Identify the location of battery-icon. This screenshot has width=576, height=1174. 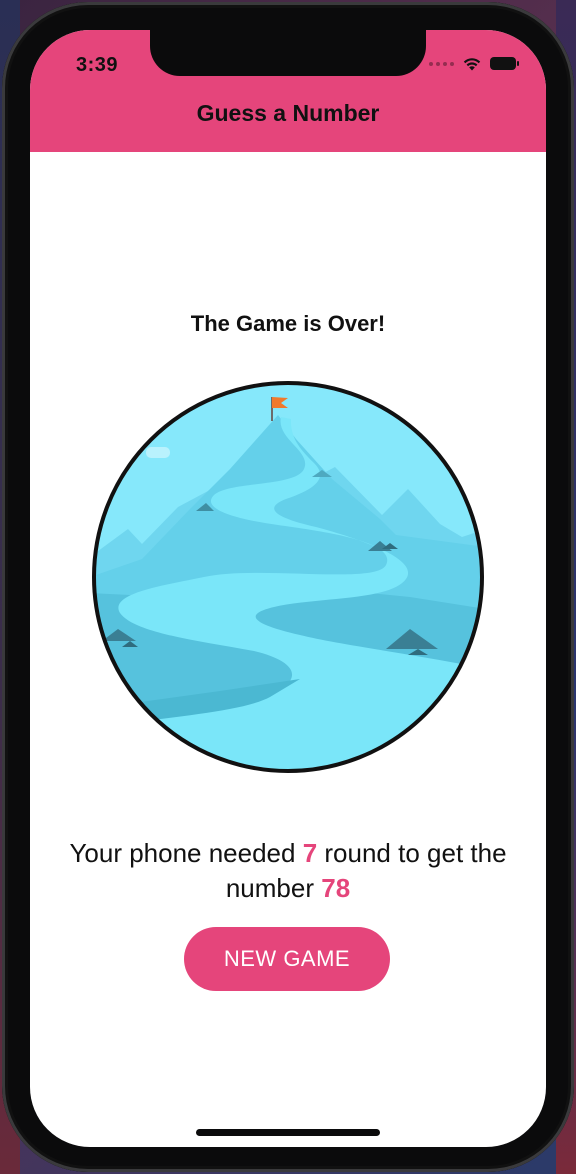
(504, 63).